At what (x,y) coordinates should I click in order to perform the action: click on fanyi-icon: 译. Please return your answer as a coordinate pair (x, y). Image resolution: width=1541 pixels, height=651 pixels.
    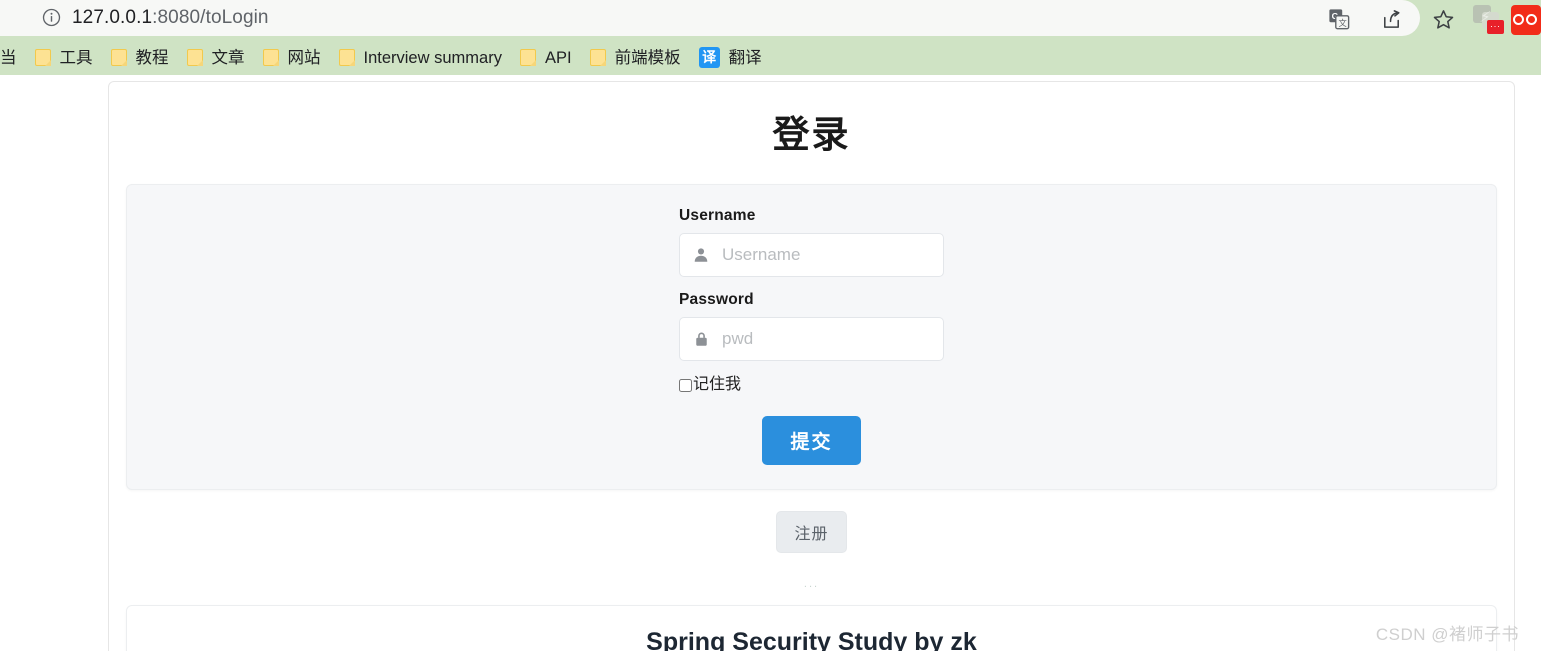
    Looking at the image, I should click on (709, 57).